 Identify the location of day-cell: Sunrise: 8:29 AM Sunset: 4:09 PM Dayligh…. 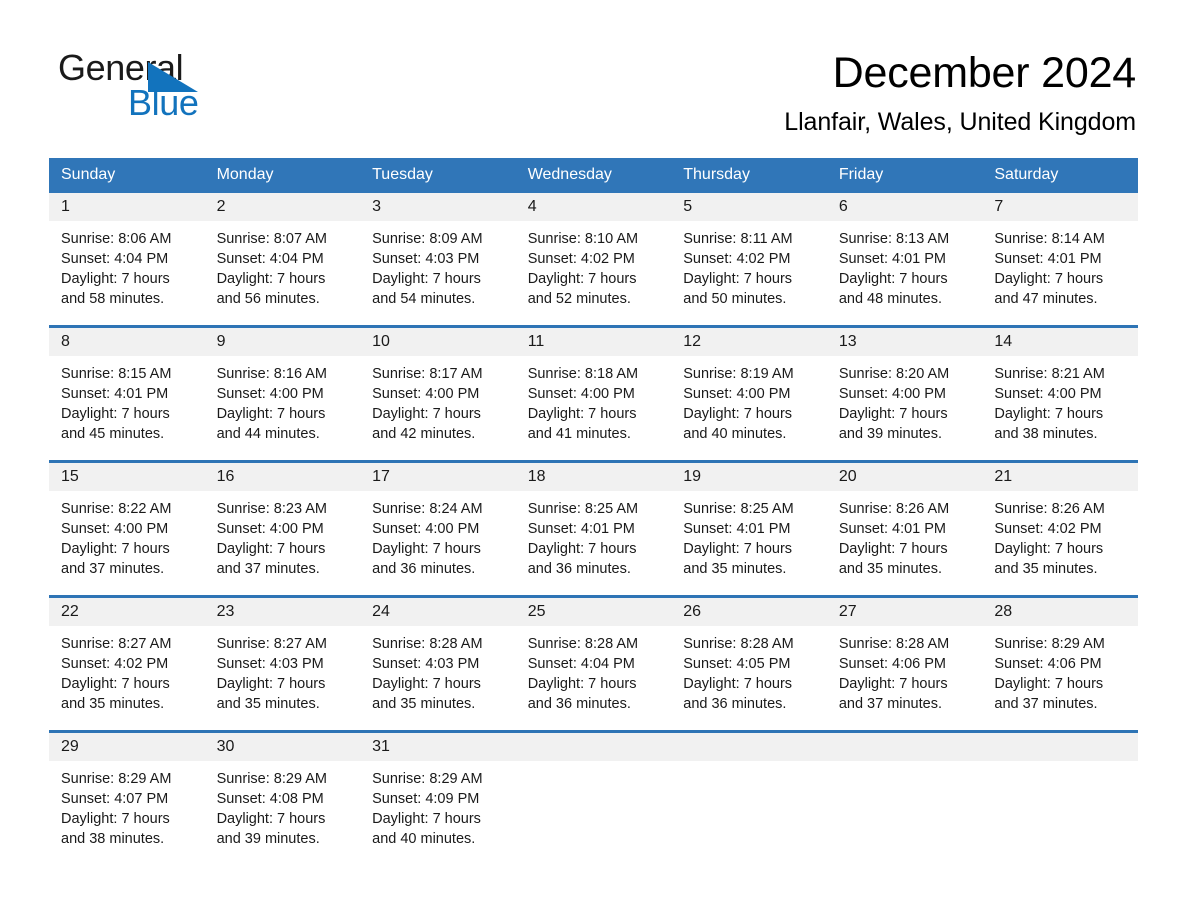
(438, 813).